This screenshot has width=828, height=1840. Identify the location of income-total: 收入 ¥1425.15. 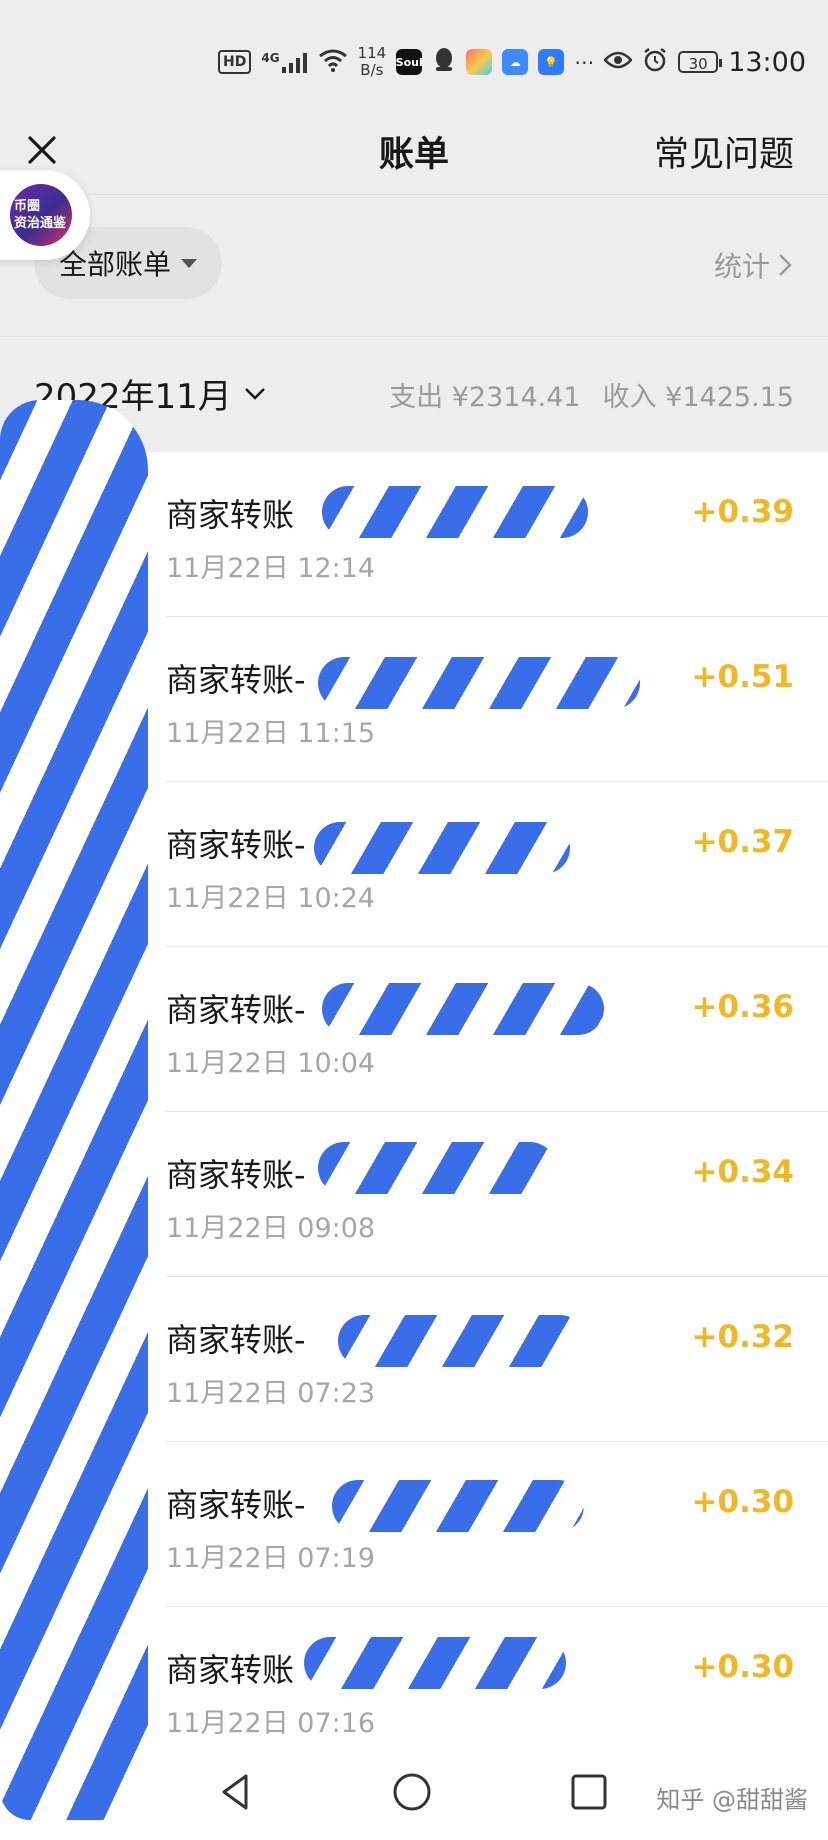
(698, 397).